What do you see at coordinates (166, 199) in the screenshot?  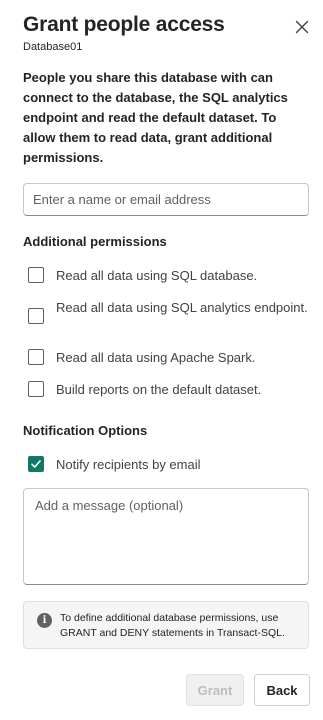 I see `name-email-input` at bounding box center [166, 199].